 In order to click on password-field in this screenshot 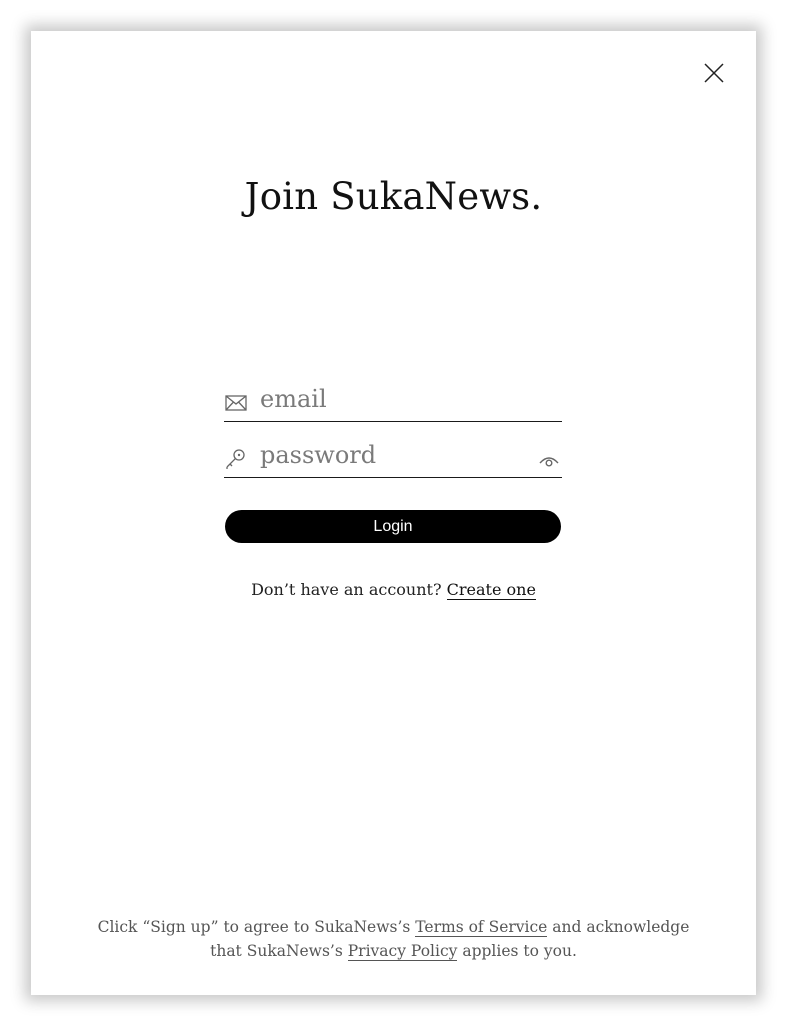, I will do `click(393, 455)`.